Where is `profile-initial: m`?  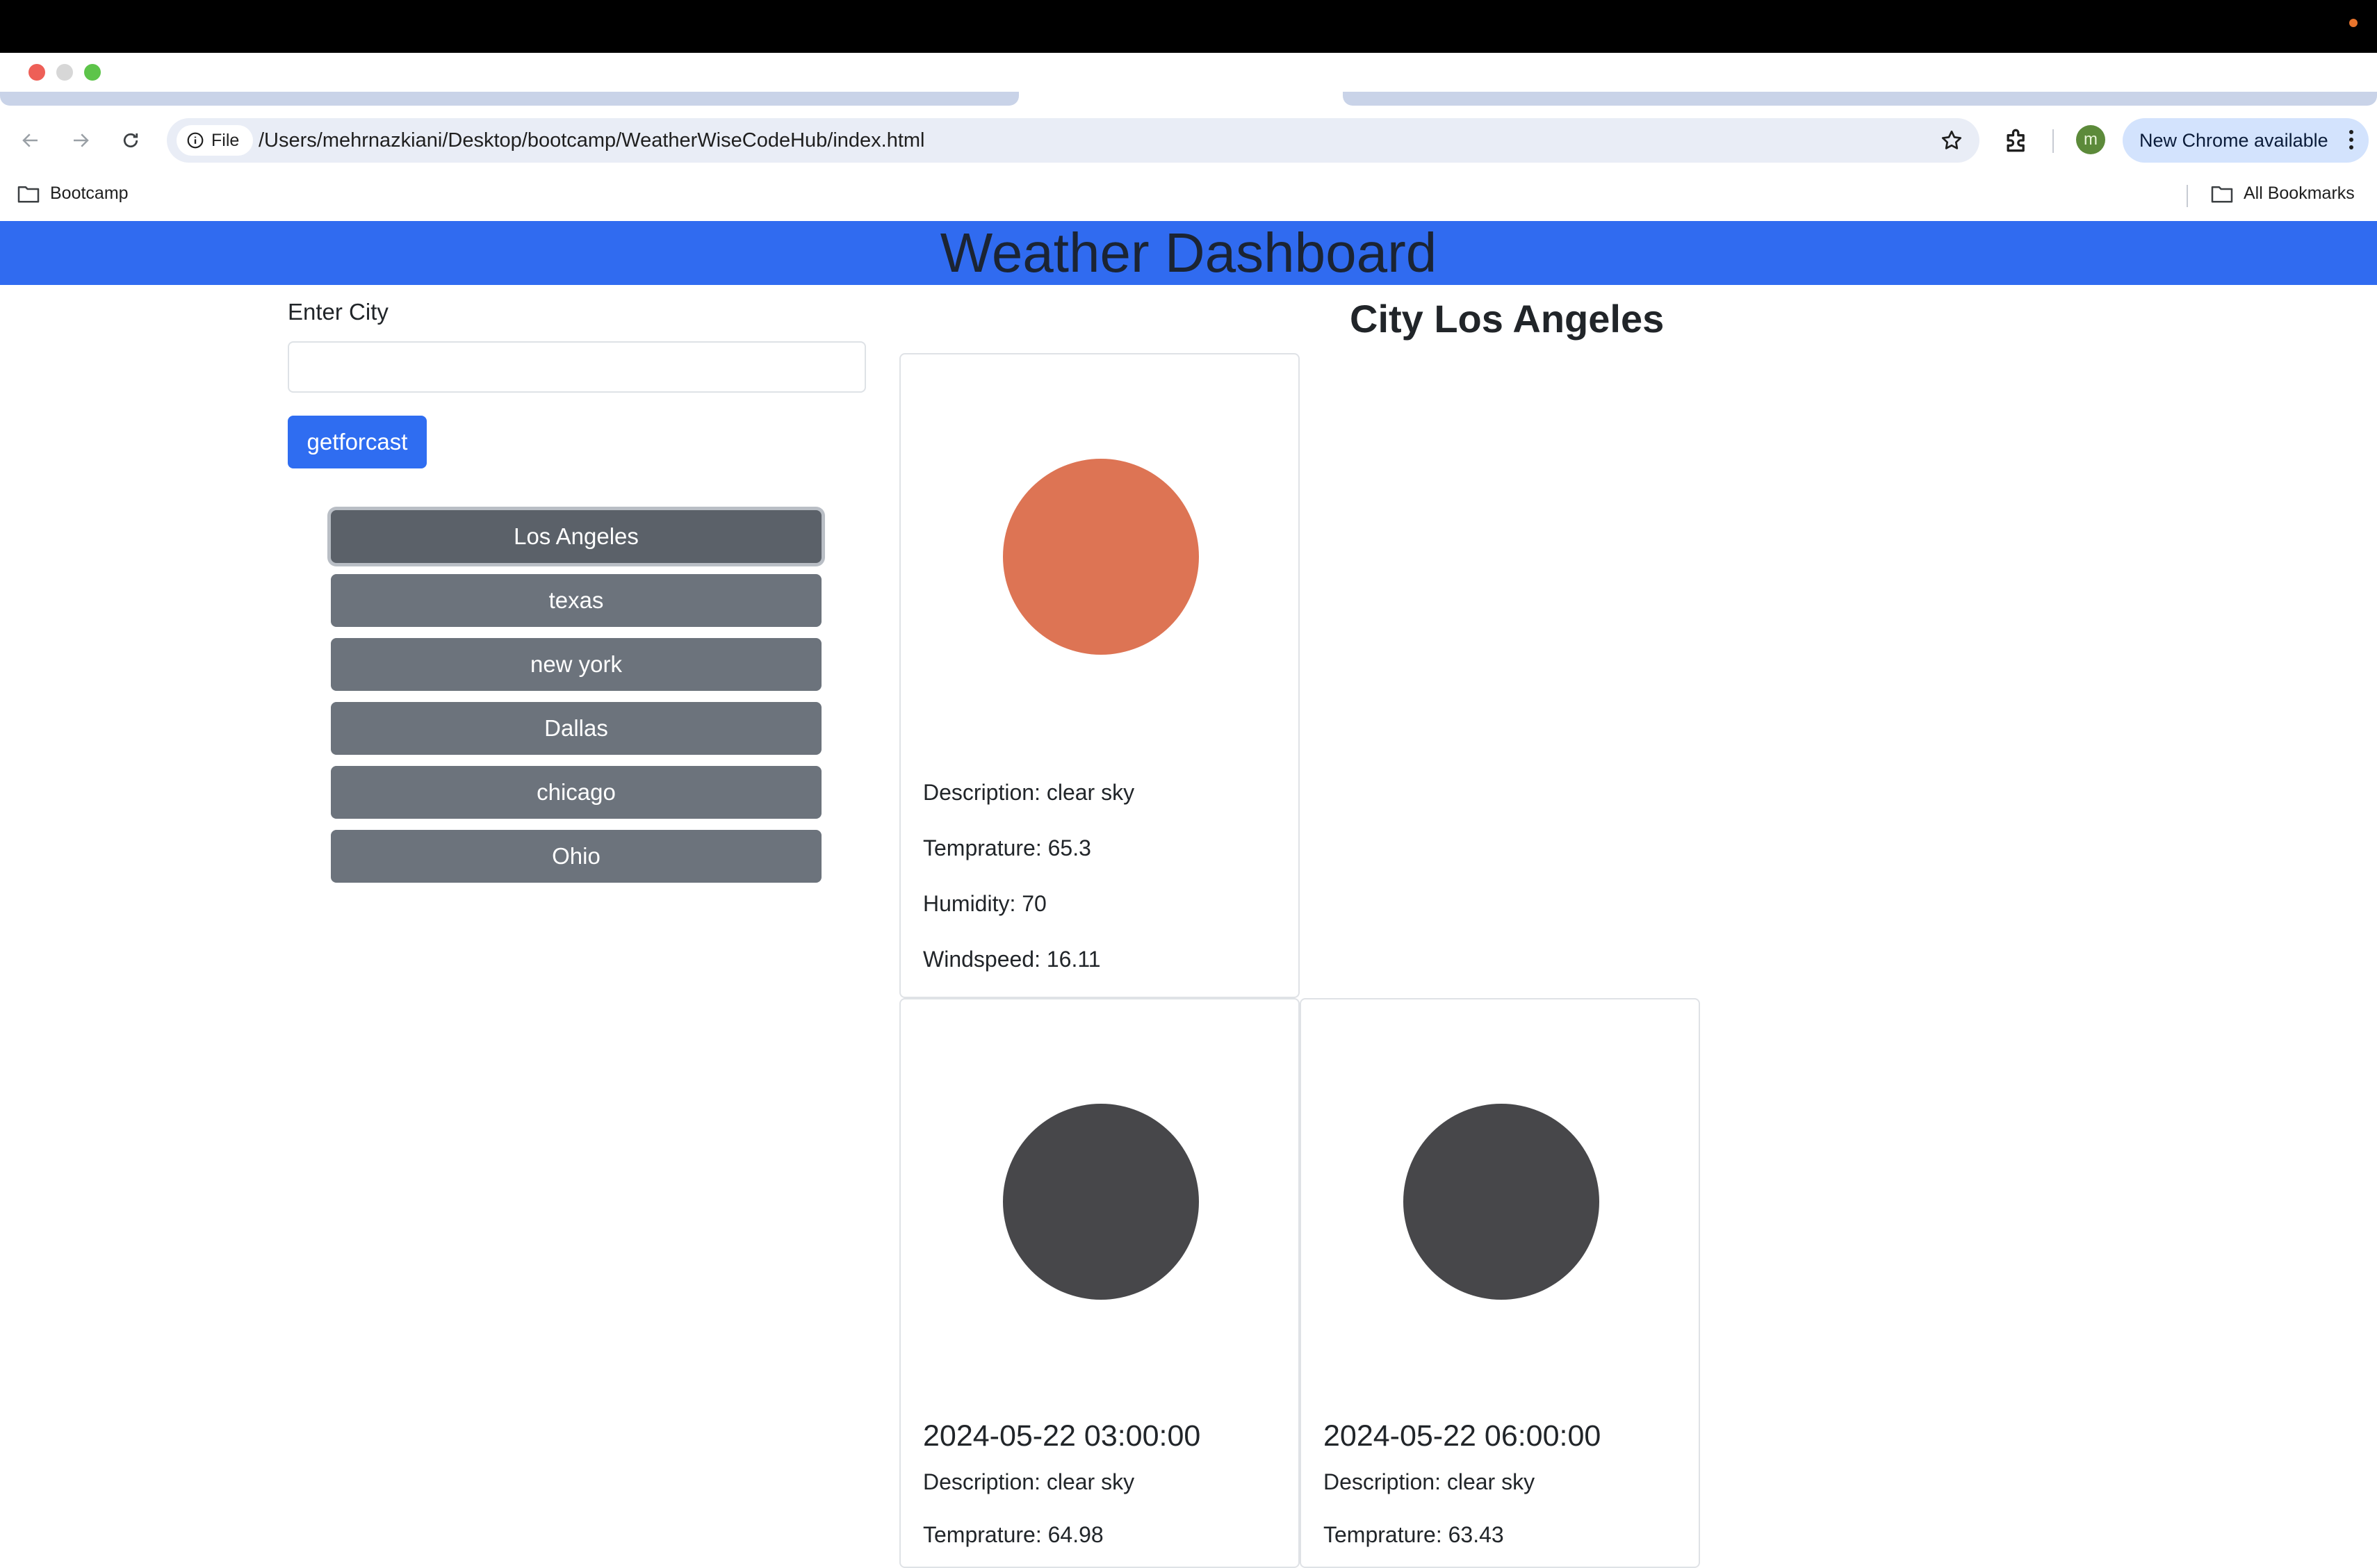 profile-initial: m is located at coordinates (2091, 139).